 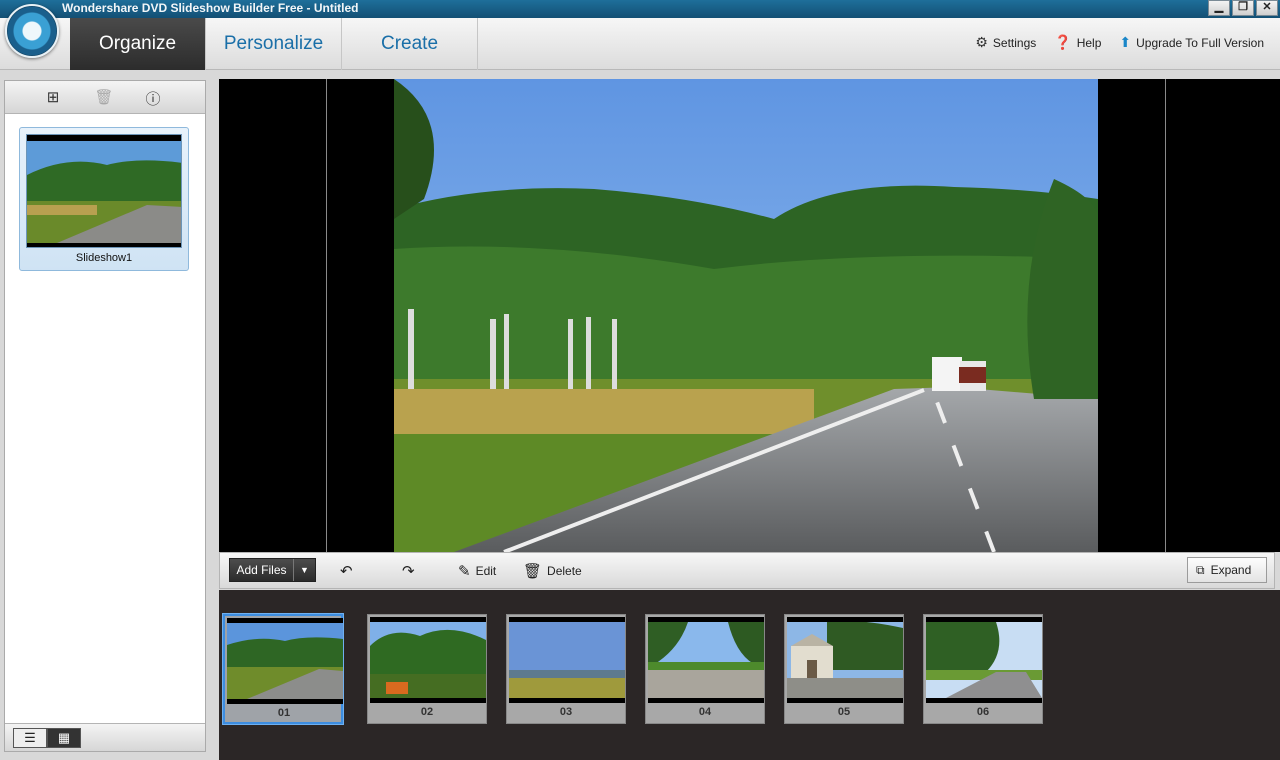 I want to click on timeline-frame: 03, so click(x=566, y=669).